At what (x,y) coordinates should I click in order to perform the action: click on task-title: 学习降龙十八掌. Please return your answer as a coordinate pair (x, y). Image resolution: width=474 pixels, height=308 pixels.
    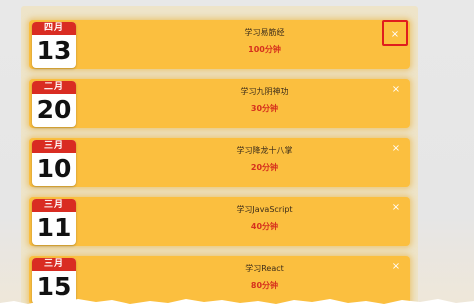
    Looking at the image, I should click on (264, 150).